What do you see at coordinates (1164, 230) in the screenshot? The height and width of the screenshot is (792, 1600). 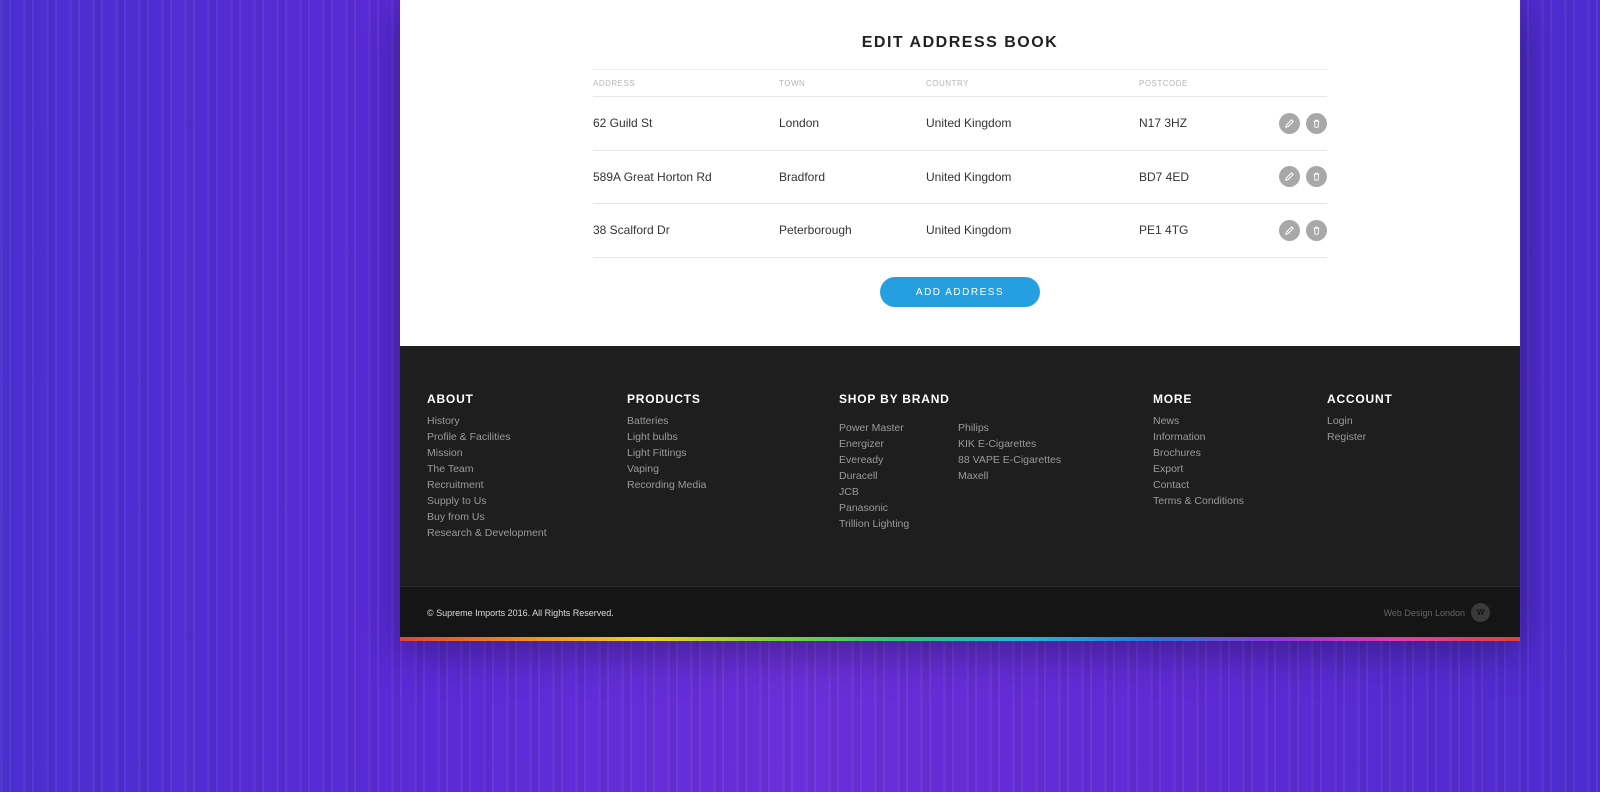 I see `postcode-cell: PE1 4TG` at bounding box center [1164, 230].